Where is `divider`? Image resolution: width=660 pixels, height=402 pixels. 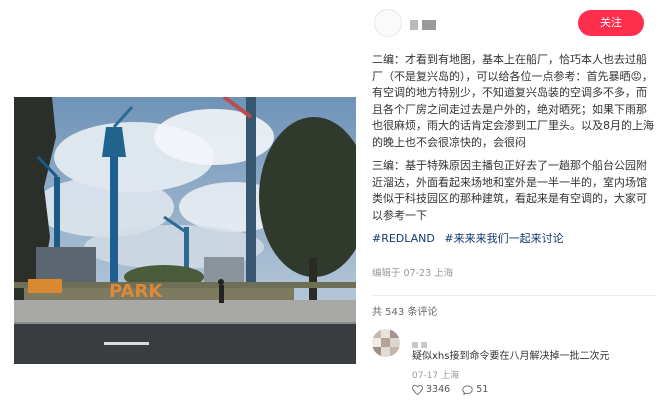
divider is located at coordinates (514, 295).